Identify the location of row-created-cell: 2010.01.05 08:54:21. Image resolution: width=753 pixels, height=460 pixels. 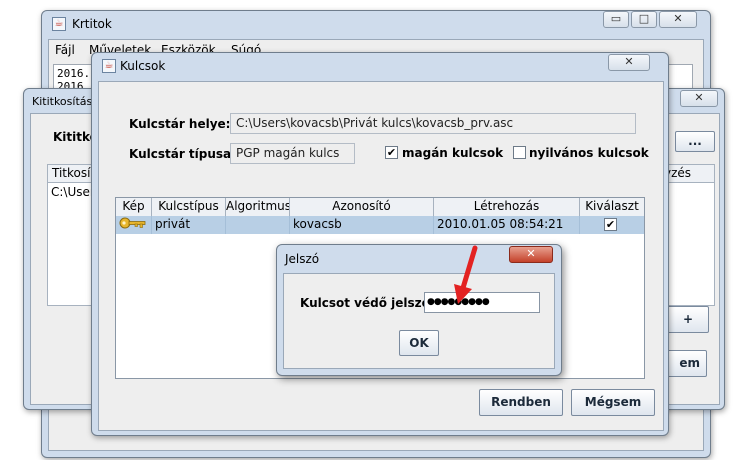
(507, 225).